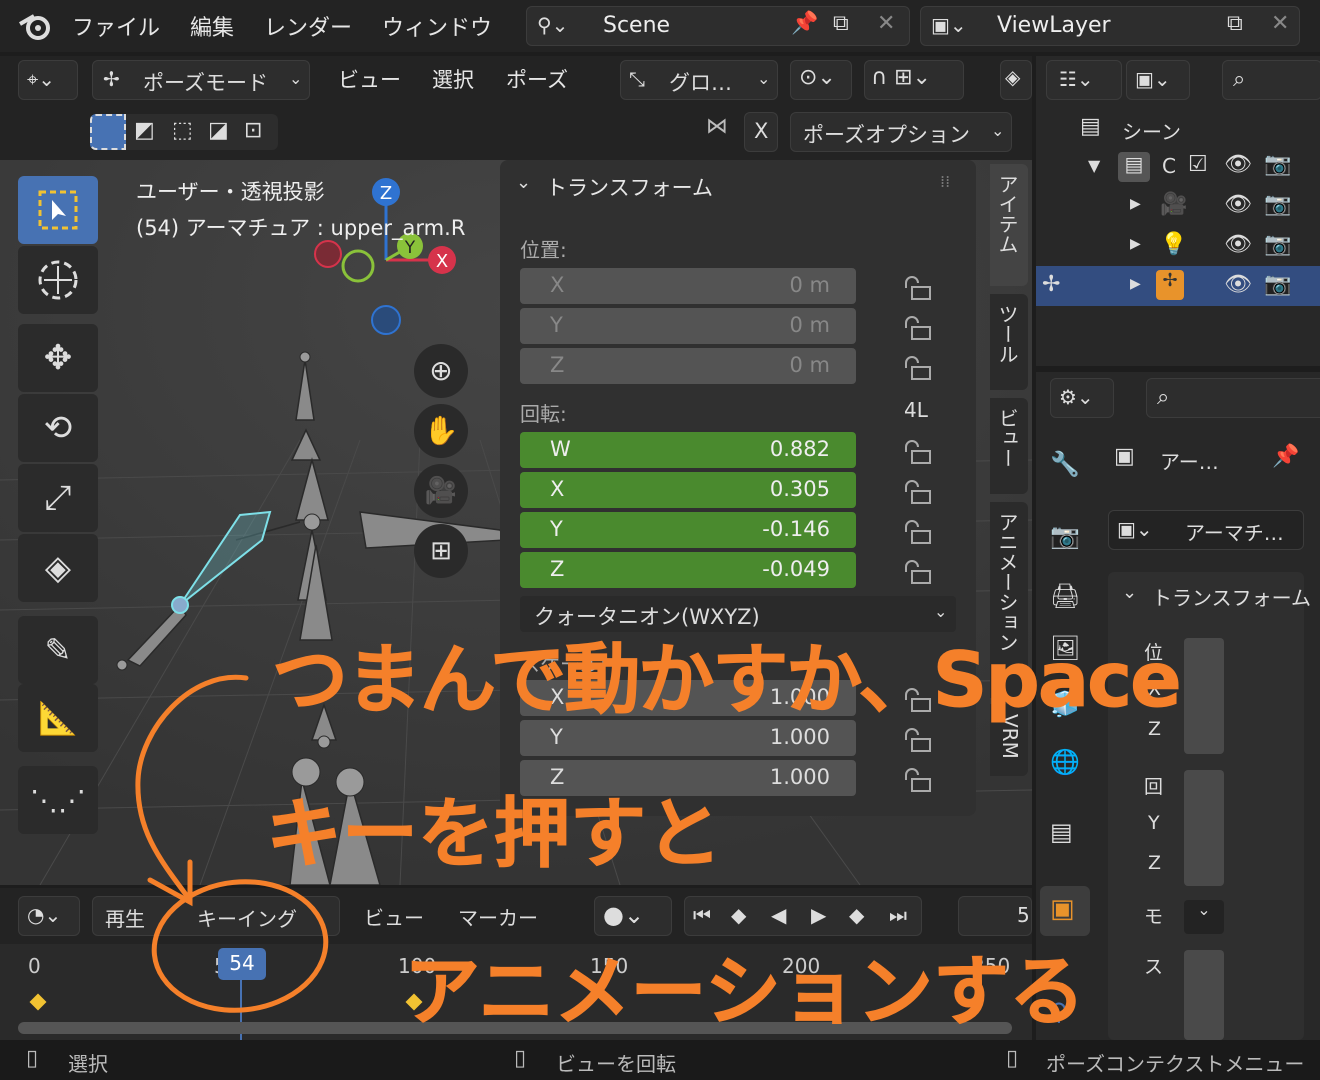 This screenshot has height=1080, width=1320. What do you see at coordinates (718, 26) in the screenshot?
I see `scene-selector: ⚲⌄ Scene 📌 ⧉ ✕` at bounding box center [718, 26].